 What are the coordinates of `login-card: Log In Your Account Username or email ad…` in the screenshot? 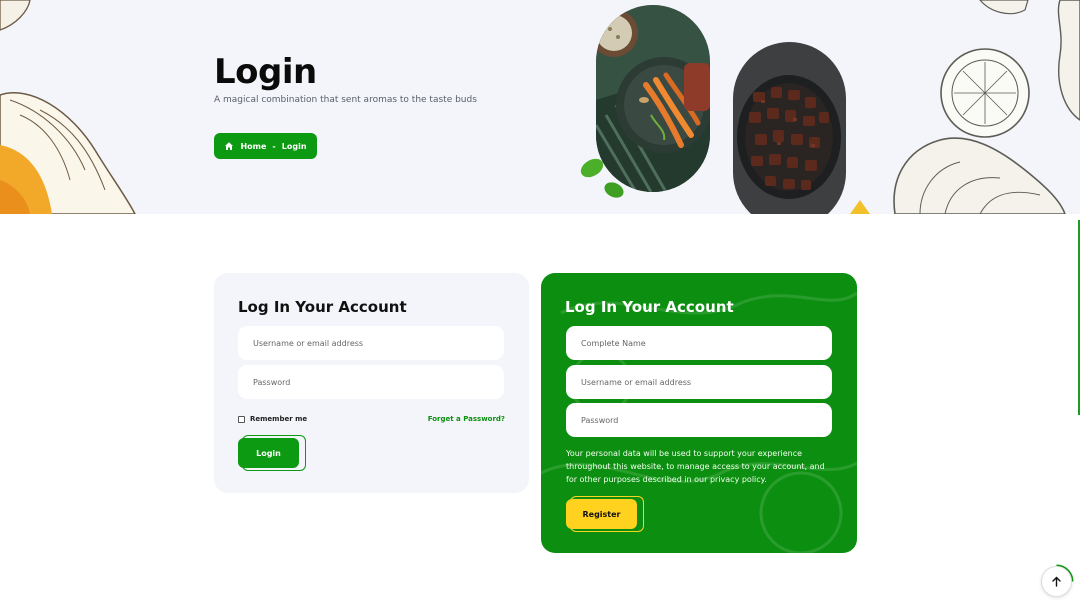 It's located at (371, 383).